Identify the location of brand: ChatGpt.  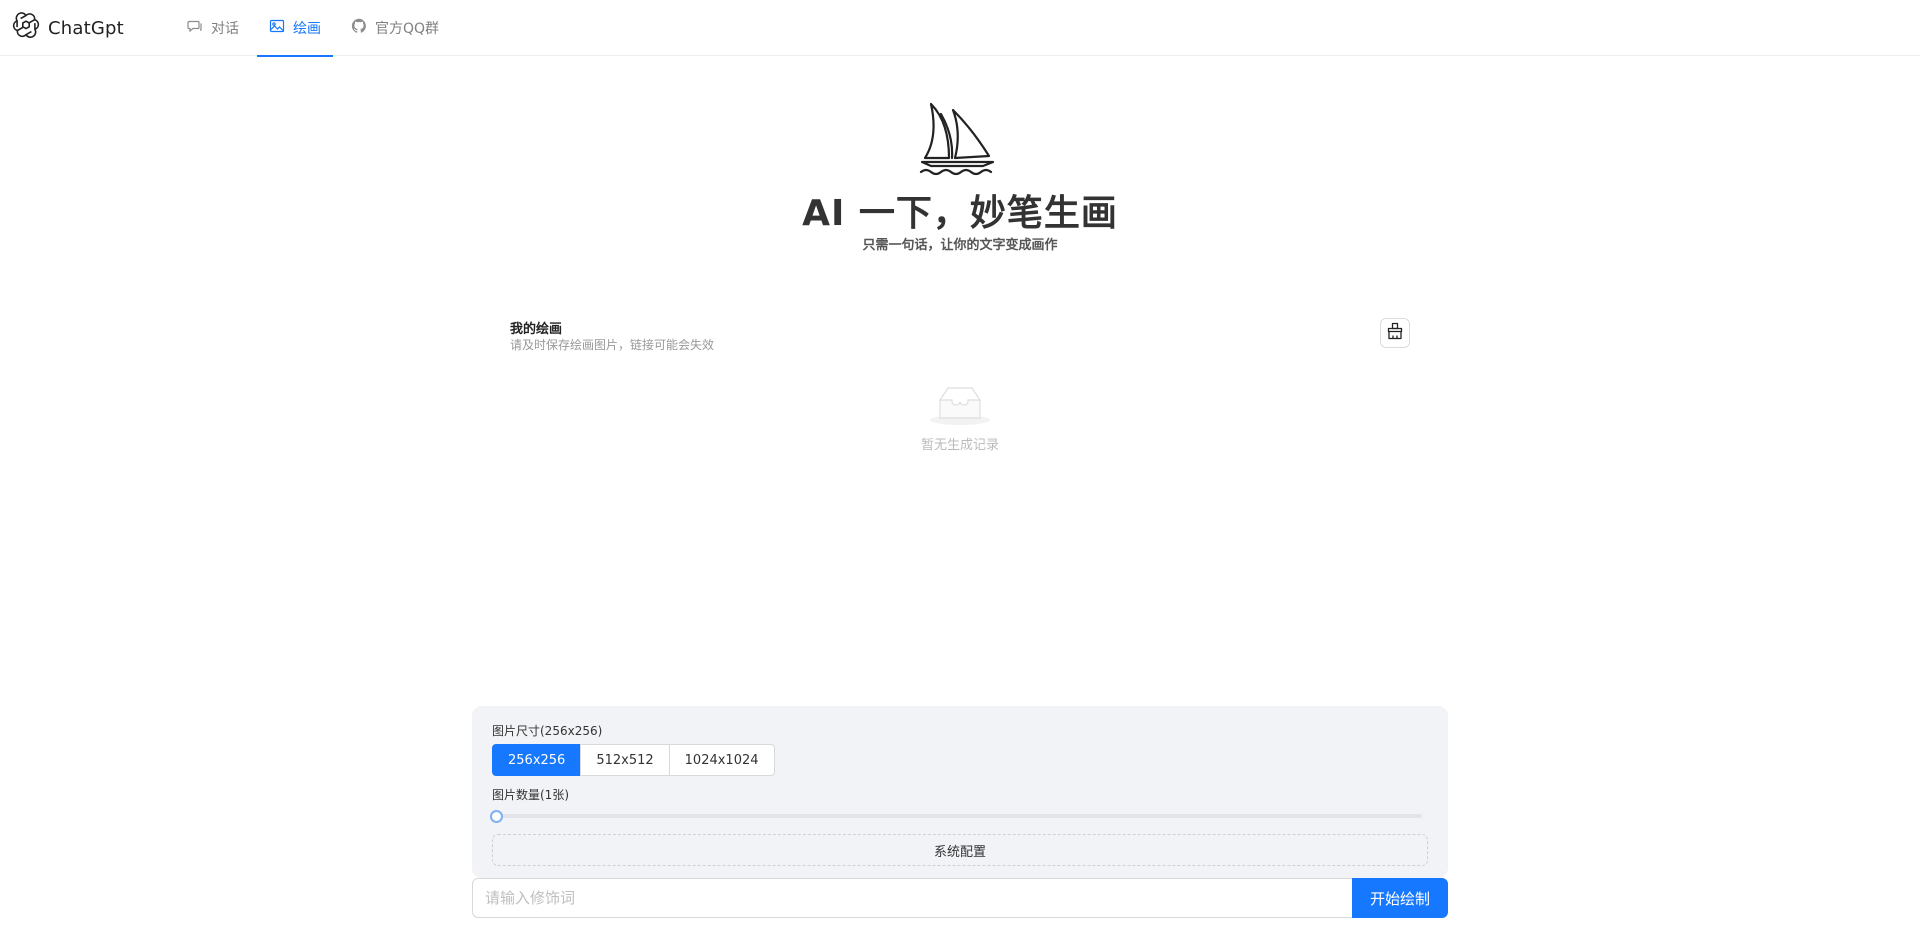
(68, 28).